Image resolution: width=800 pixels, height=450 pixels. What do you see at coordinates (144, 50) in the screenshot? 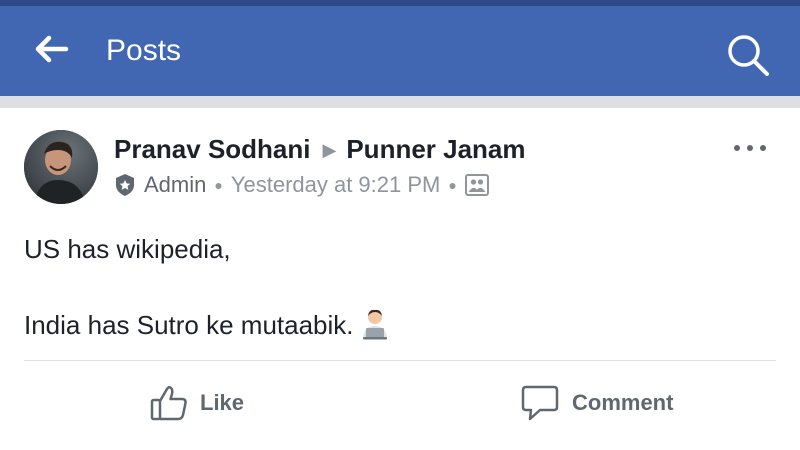
I see `page-title: Posts` at bounding box center [144, 50].